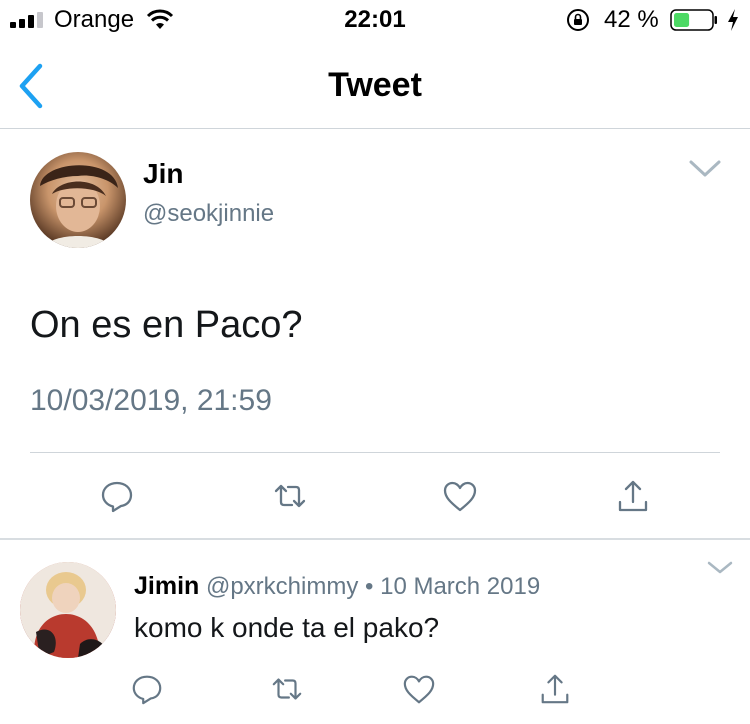 The height and width of the screenshot is (724, 750). What do you see at coordinates (282, 586) in the screenshot?
I see `reply-author-handle: @pxrkchimmy` at bounding box center [282, 586].